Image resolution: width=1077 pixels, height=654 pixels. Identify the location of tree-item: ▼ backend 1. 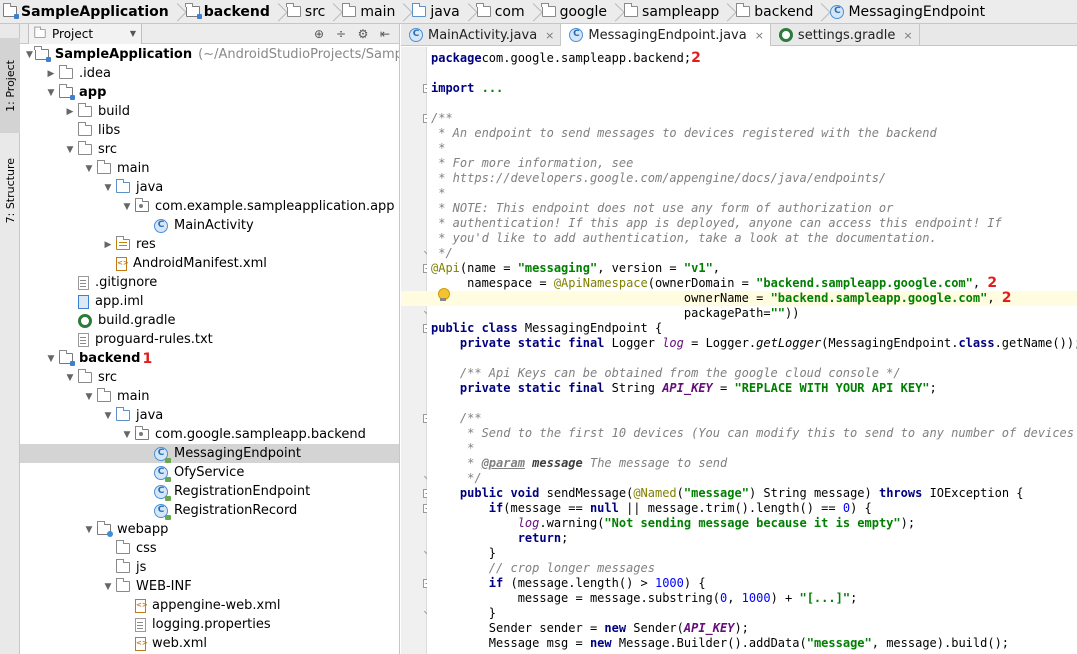
(209, 358).